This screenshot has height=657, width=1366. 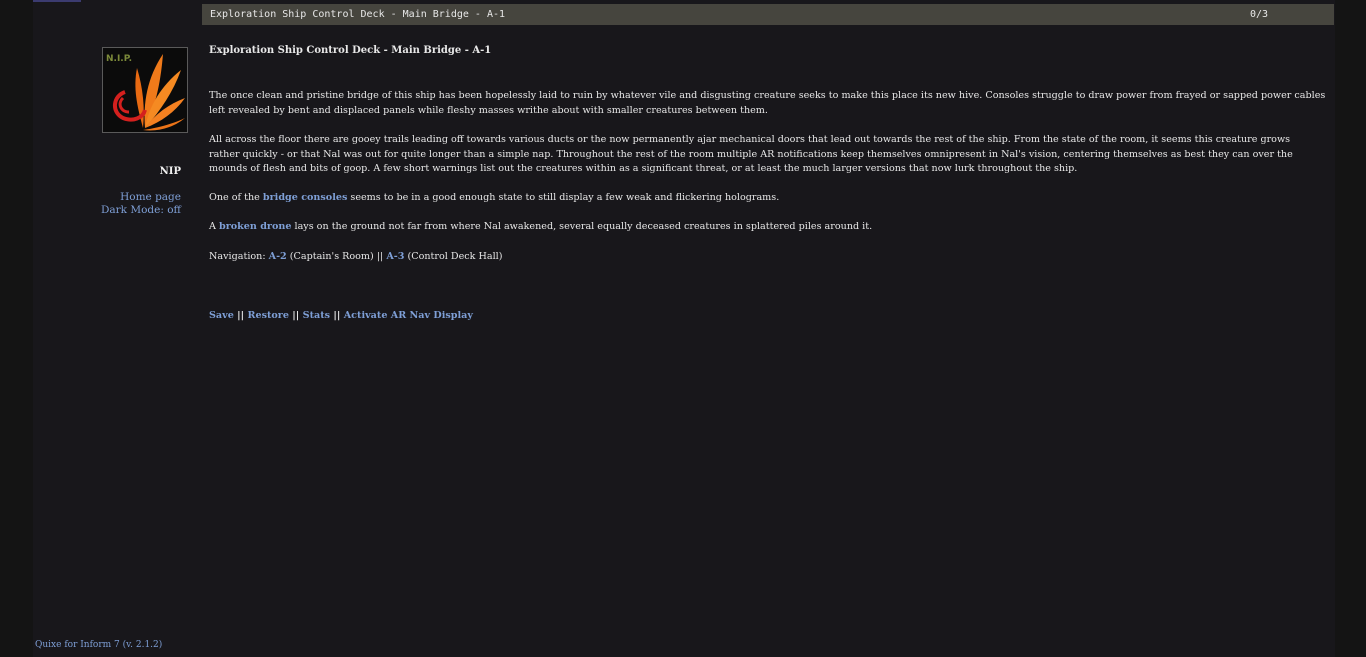 I want to click on stats-link: Stats, so click(x=316, y=315).